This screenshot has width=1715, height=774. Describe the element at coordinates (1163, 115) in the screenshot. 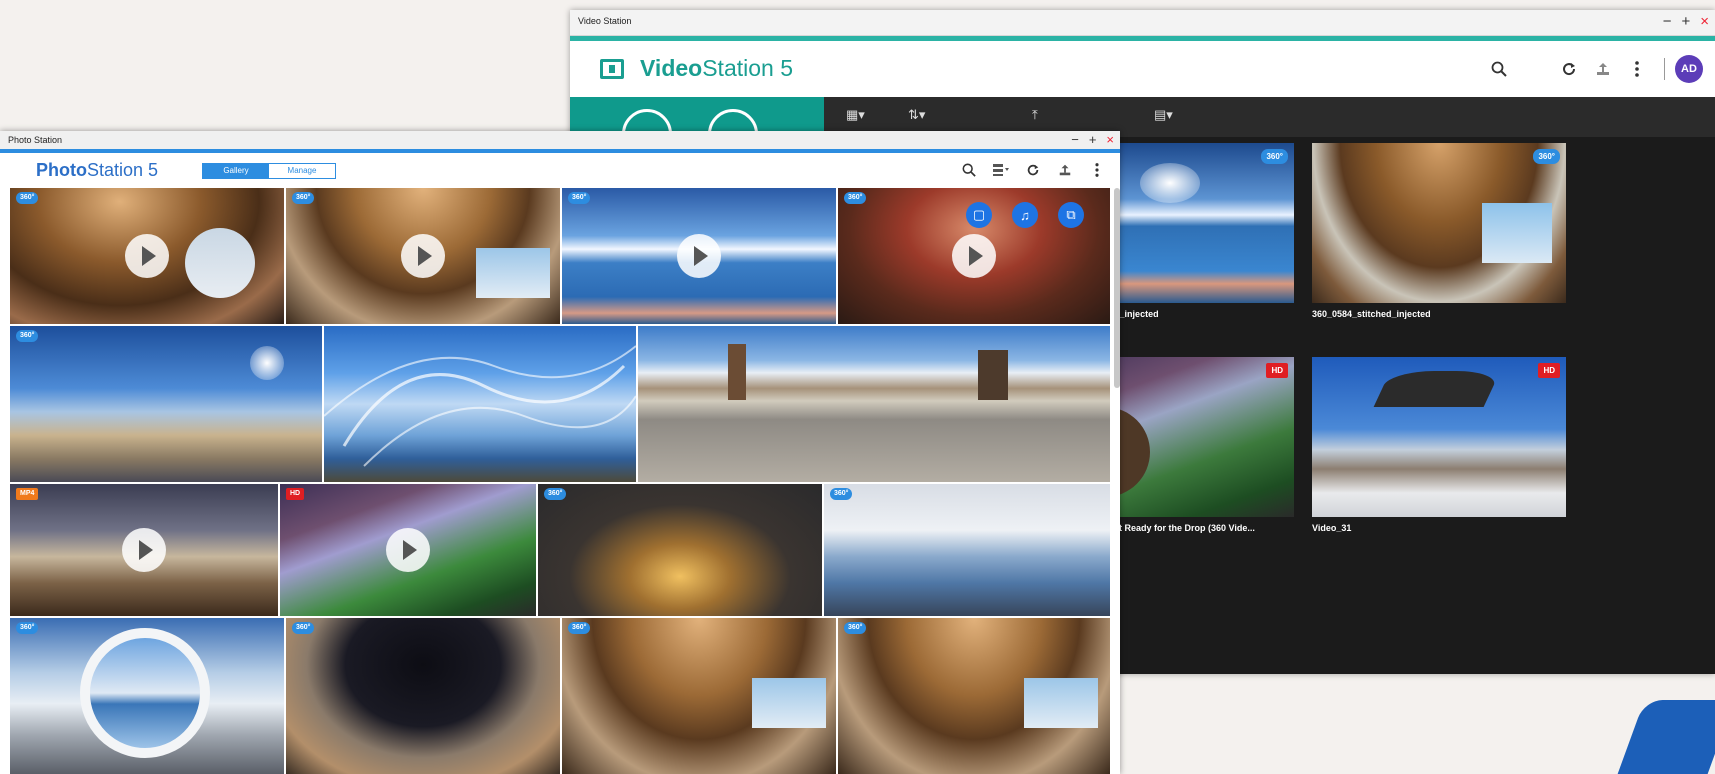

I see `list-options-icon: ▤▾` at that location.